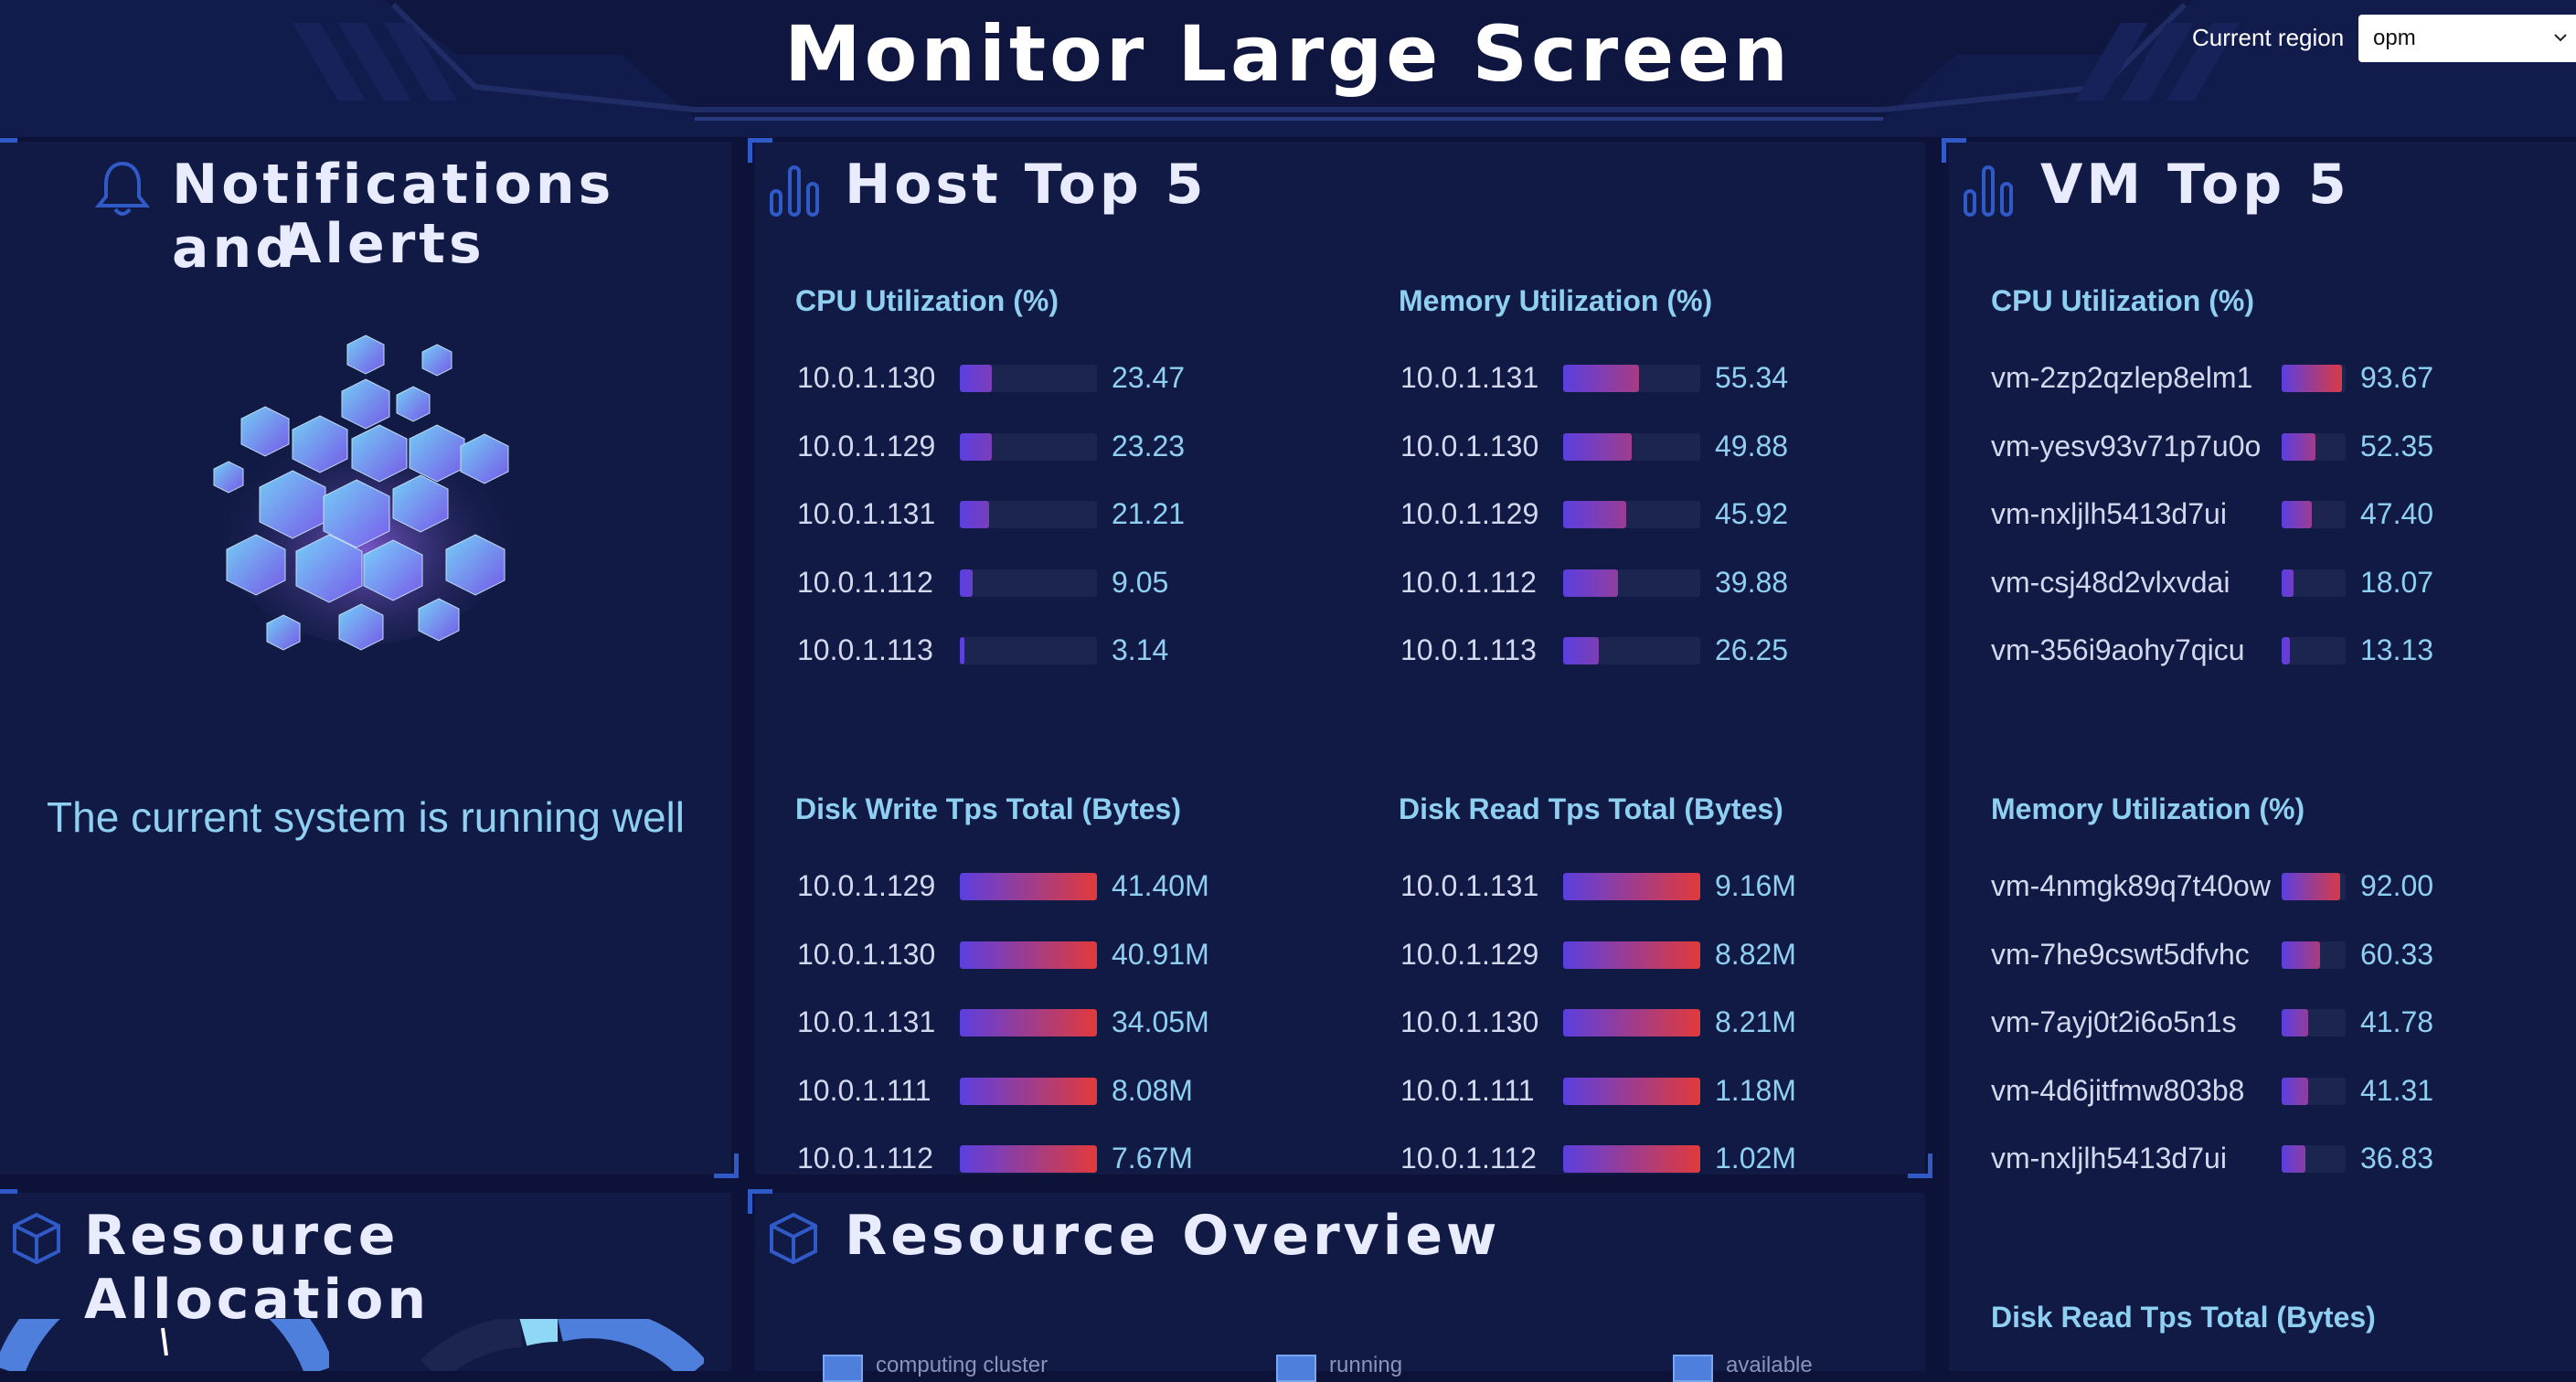  I want to click on cube-icon, so click(793, 1239).